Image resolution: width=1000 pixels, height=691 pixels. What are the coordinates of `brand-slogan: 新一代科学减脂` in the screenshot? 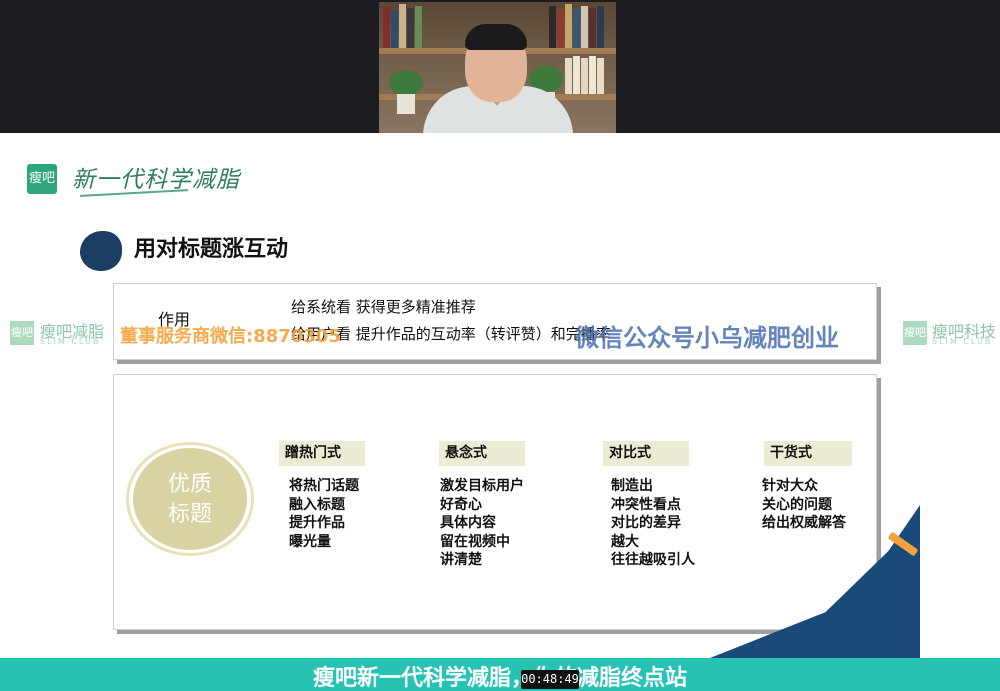 It's located at (156, 180).